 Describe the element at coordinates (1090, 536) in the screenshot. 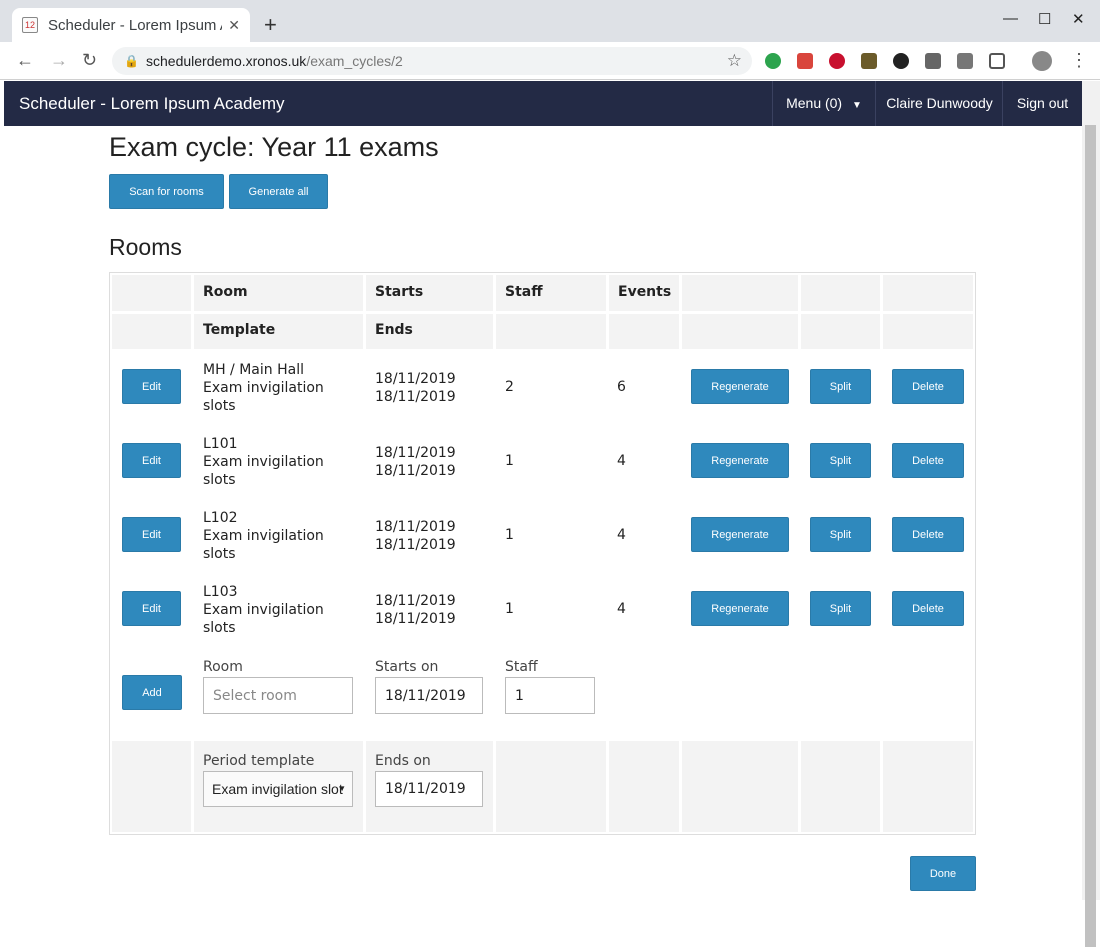

I see `scrollbar-thumb` at that location.